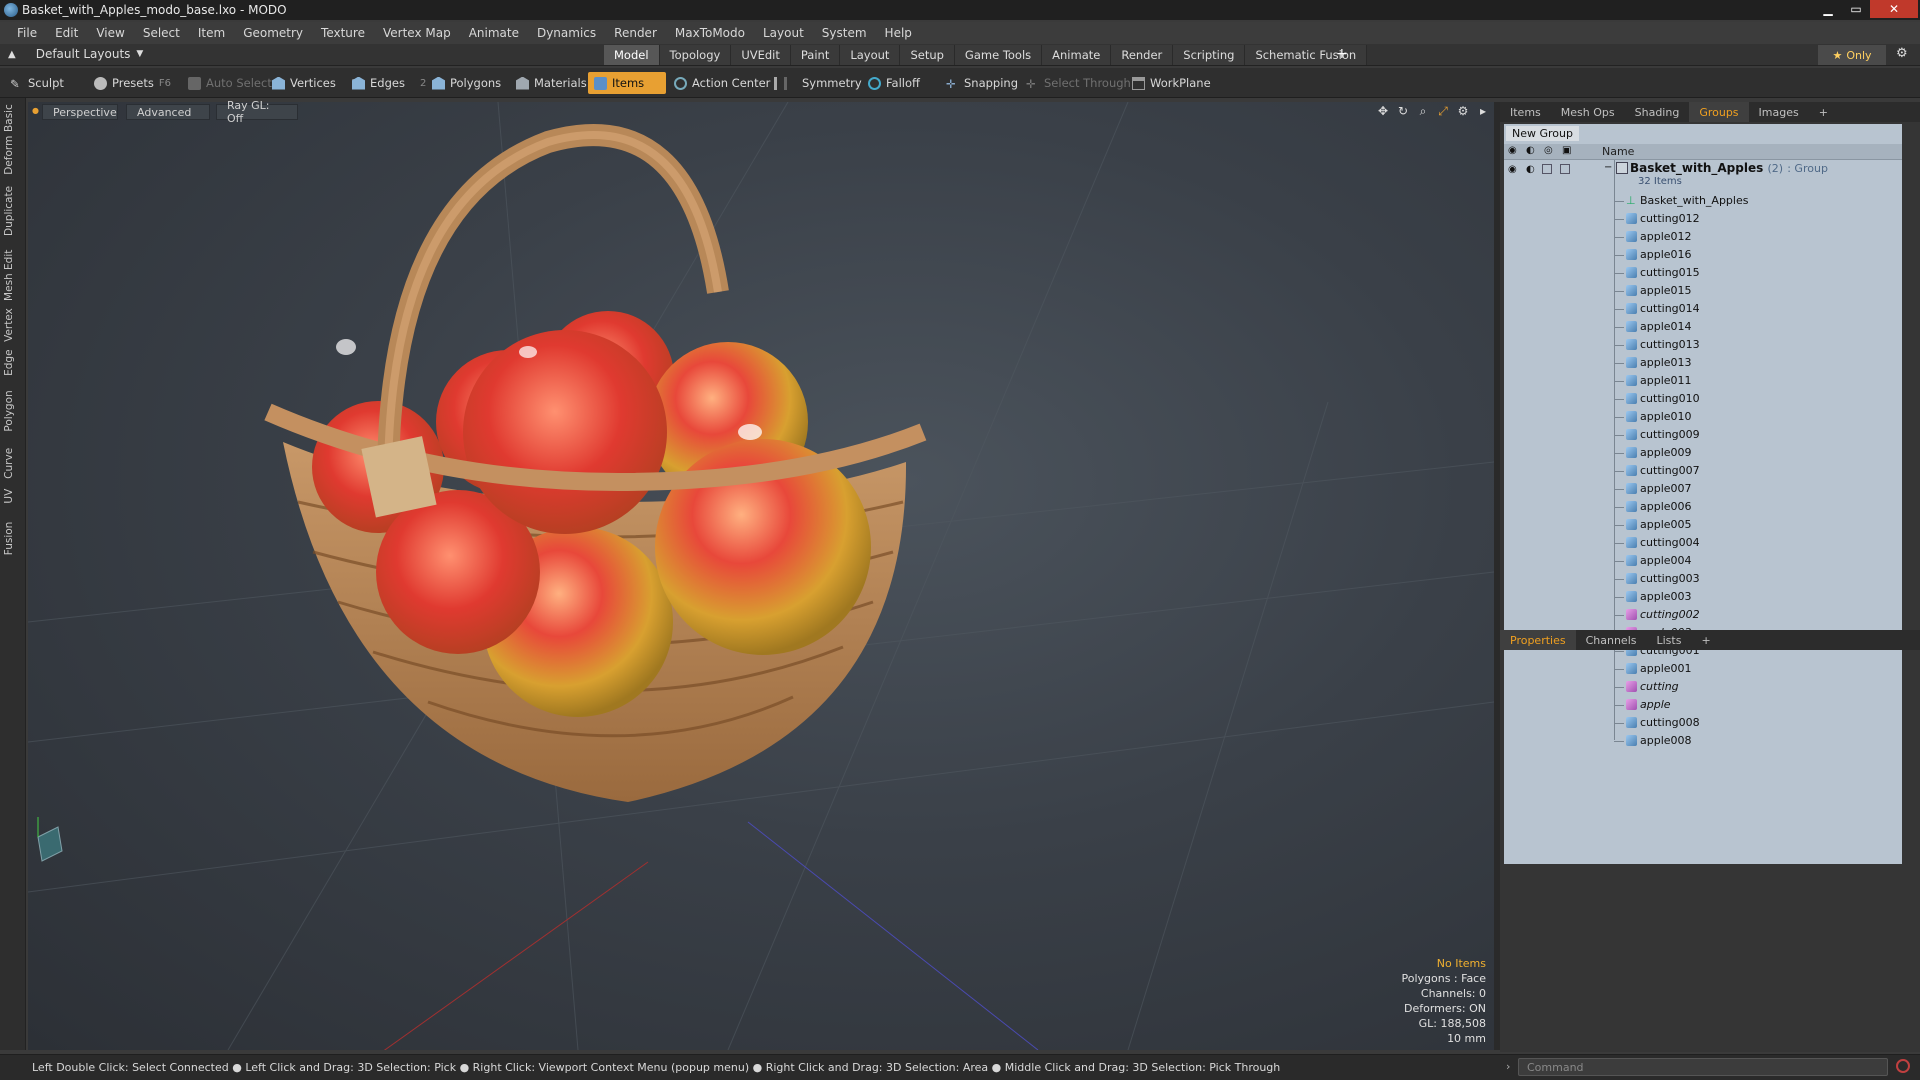 The width and height of the screenshot is (1920, 1080). I want to click on group-item-row: cutting002, so click(1703, 615).